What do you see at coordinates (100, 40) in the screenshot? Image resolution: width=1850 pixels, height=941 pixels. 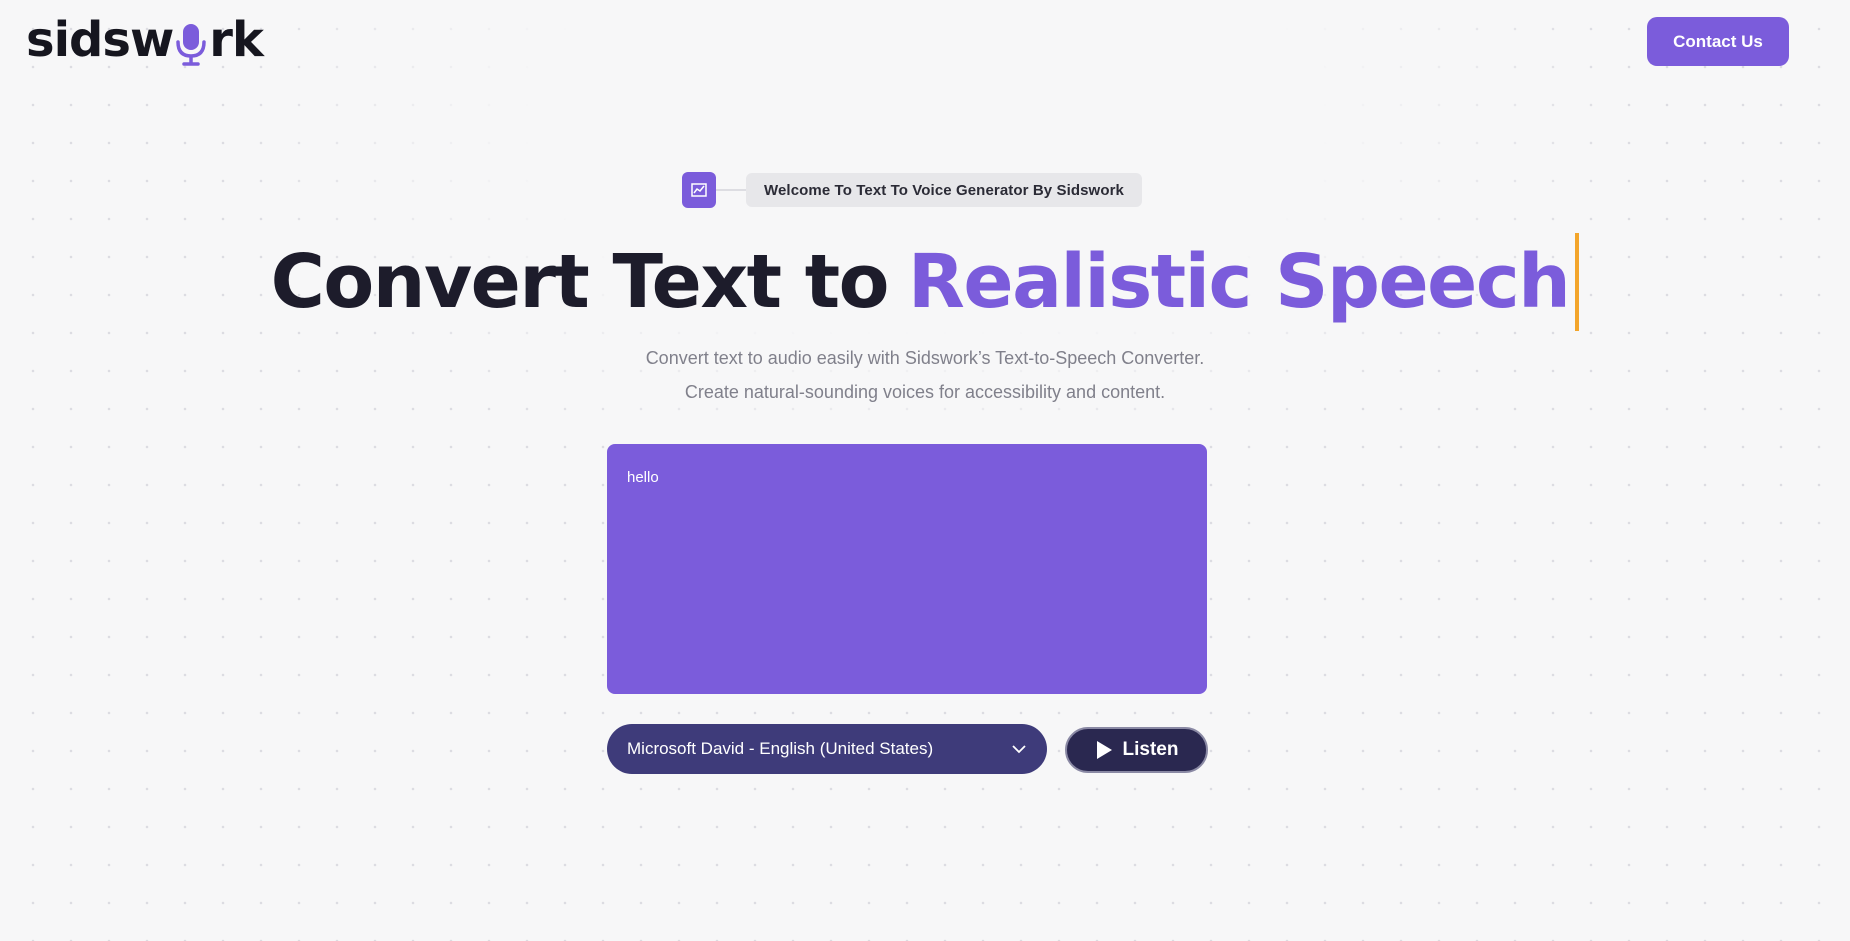 I see `logo-text-start: sidsw` at bounding box center [100, 40].